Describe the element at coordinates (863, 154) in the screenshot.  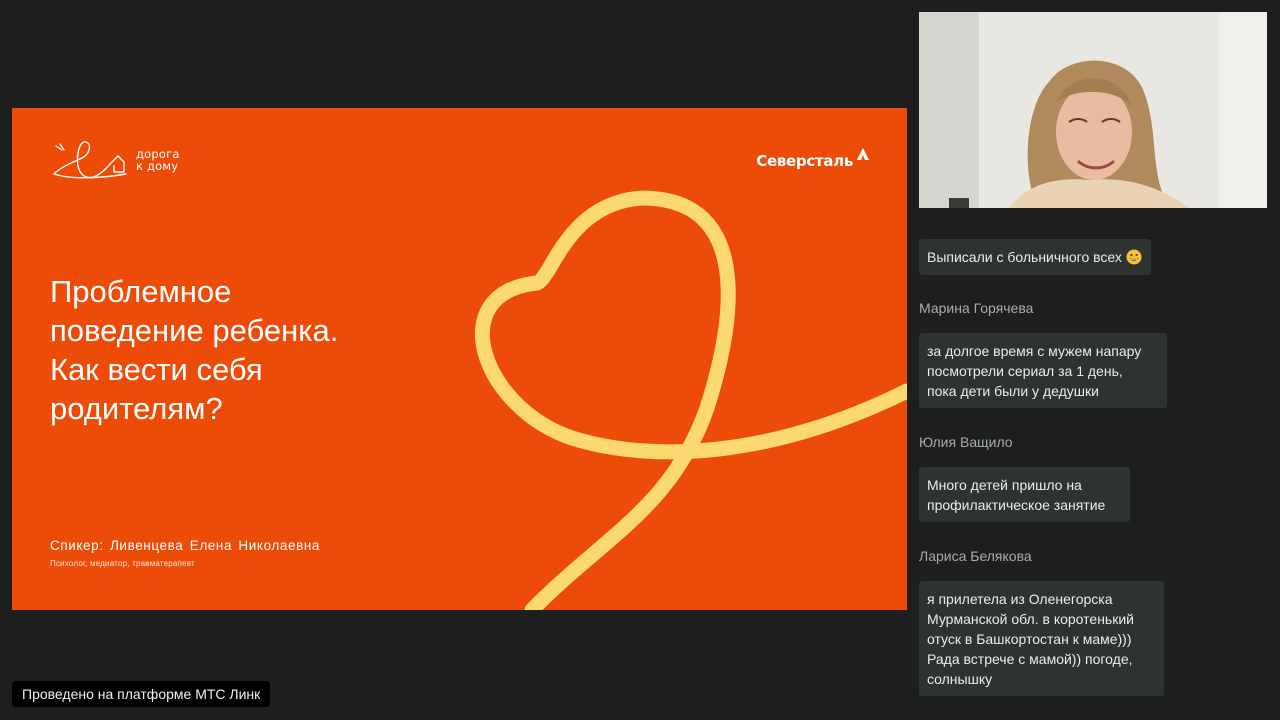
I see `severstal-mark-icon` at that location.